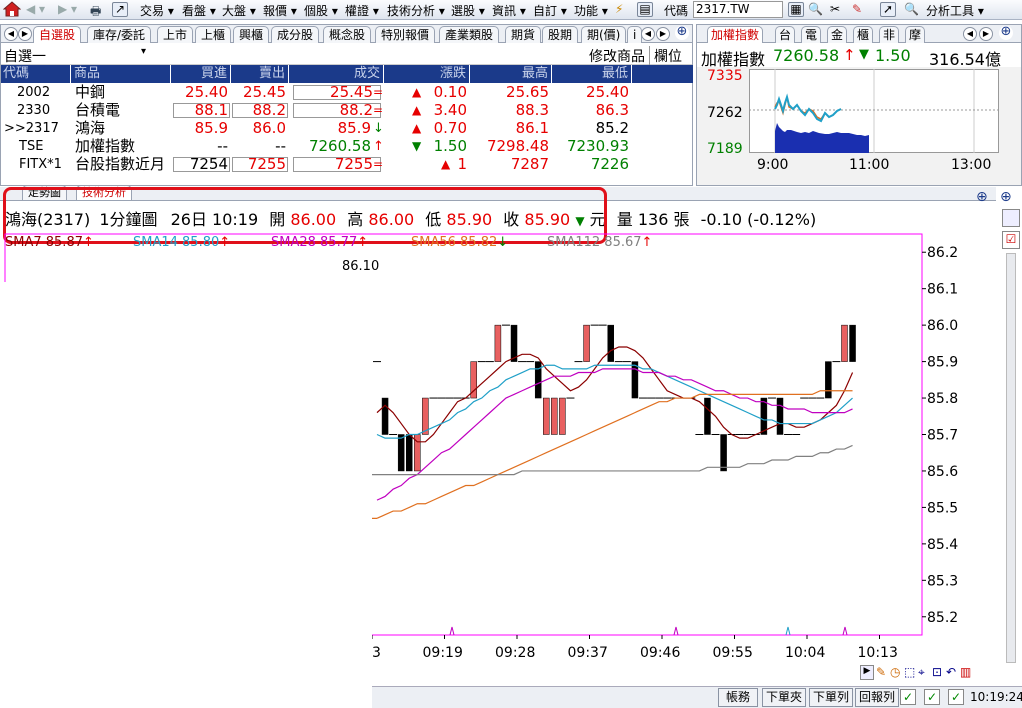  I want to click on tab-inventory: 庫存/委託, so click(119, 34).